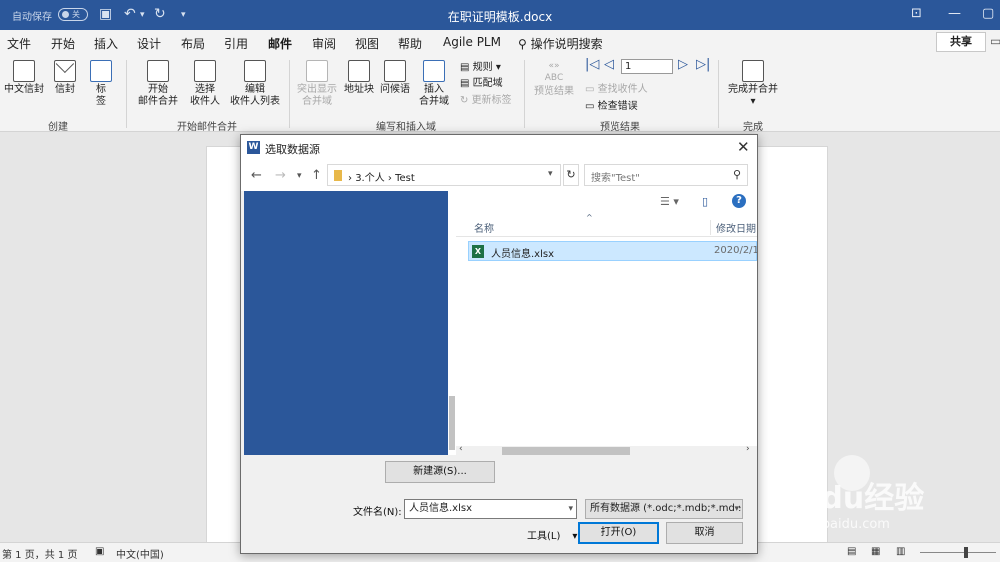 The width and height of the screenshot is (1000, 562). Describe the element at coordinates (552, 534) in the screenshot. I see `tools-menu: 工具(L) ▾` at that location.